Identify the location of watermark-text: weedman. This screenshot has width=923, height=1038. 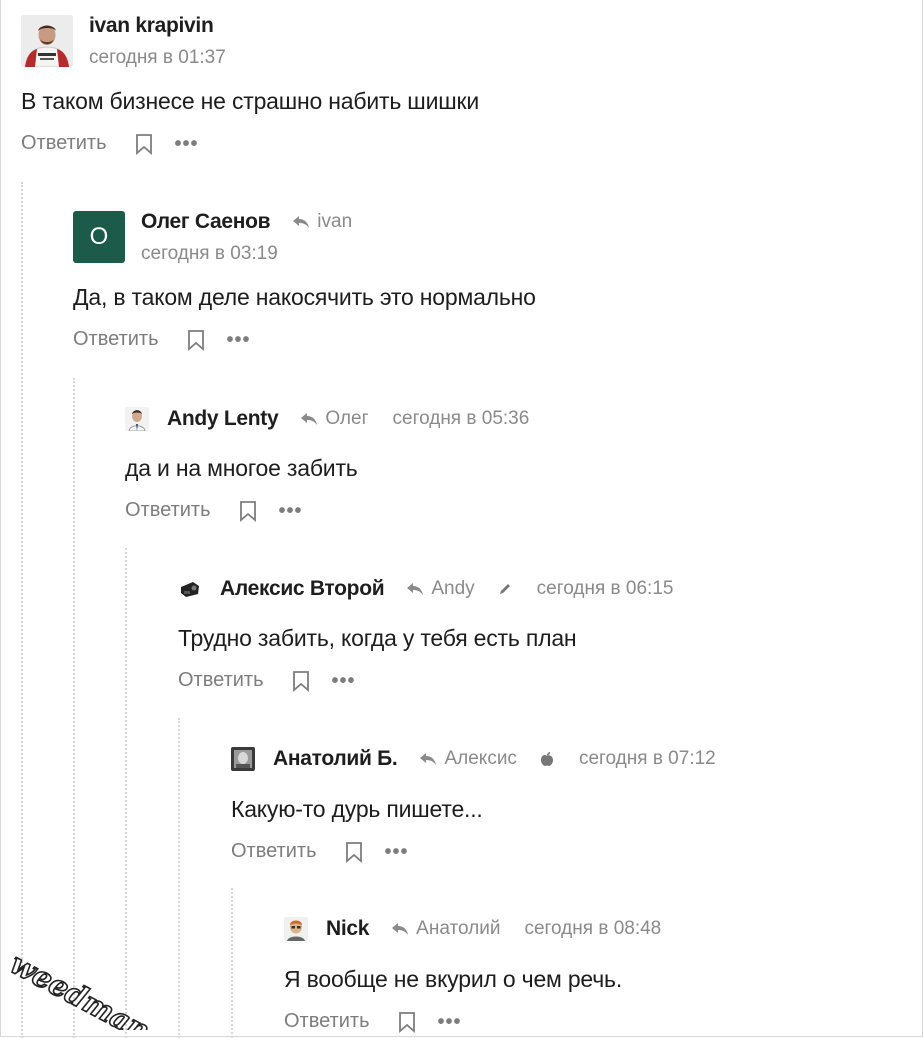
(77, 988).